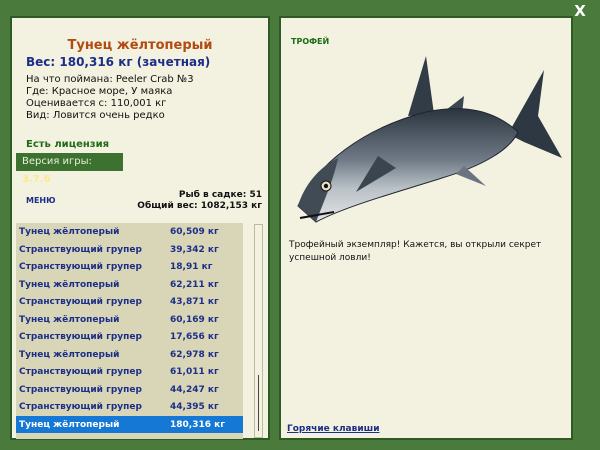 The width and height of the screenshot is (600, 450). Describe the element at coordinates (129, 424) in the screenshot. I see `catch-list-row: Тунец жёлтоперый 180,316 кг` at that location.